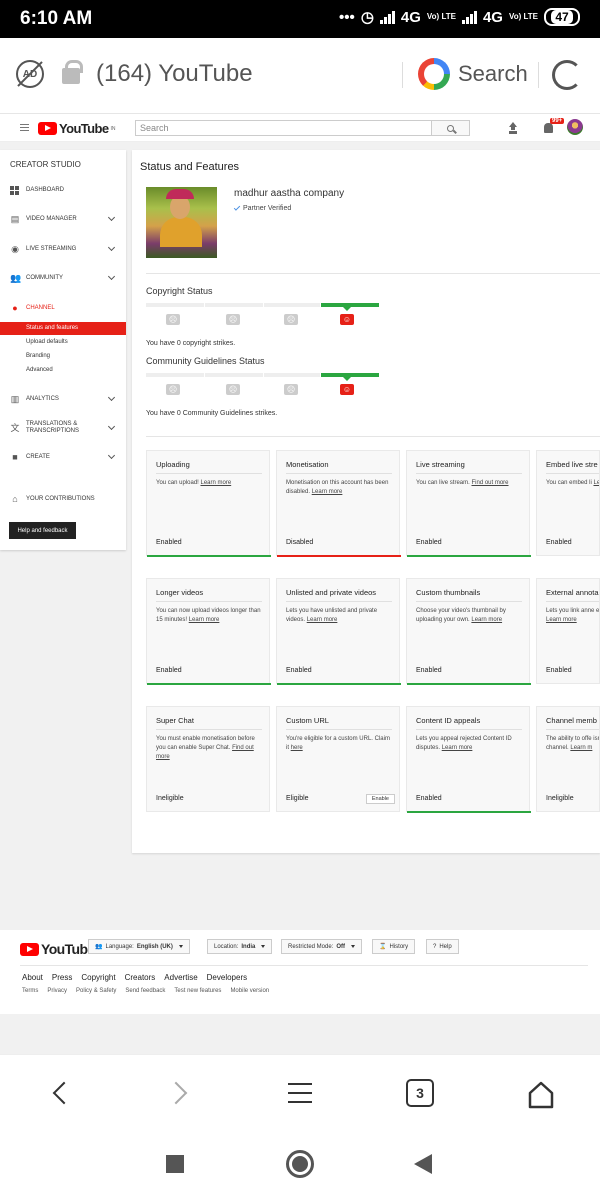 The image size is (600, 1200). Describe the element at coordinates (63, 370) in the screenshot. I see `sidebar-subitem-advanced: Advanced` at that location.